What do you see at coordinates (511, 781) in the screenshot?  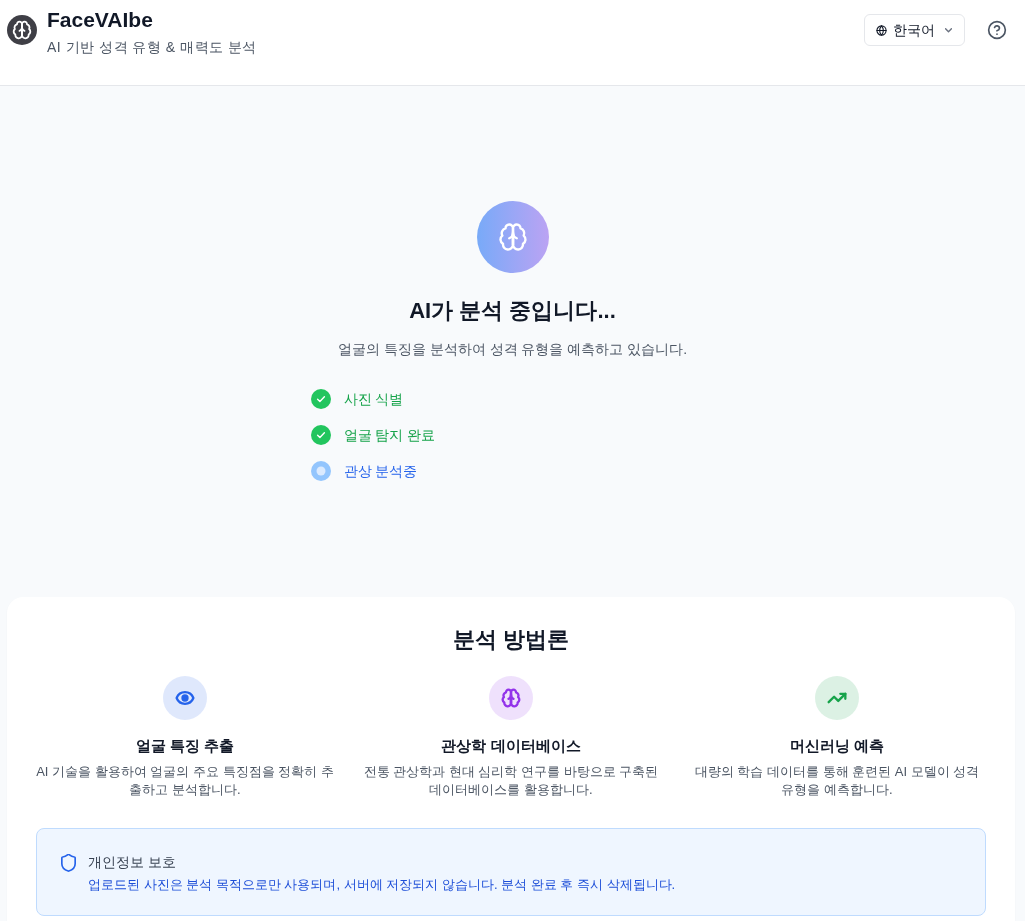 I see `method-description: 전통 관상학과 현대 심리학 연구를 바탕으로 구축된 데이터베이스를 활용합니다.` at bounding box center [511, 781].